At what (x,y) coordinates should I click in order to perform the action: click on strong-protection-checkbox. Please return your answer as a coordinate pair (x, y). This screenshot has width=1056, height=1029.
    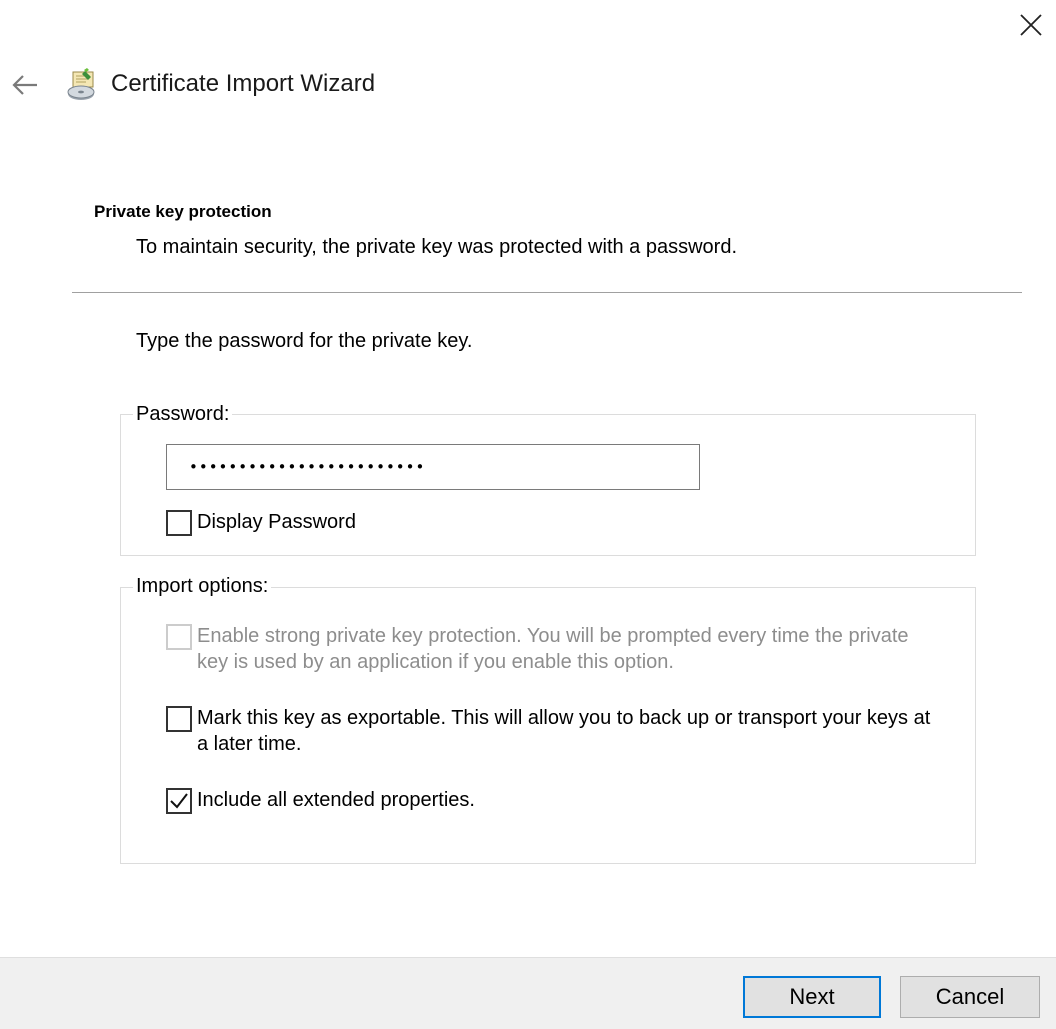
    Looking at the image, I should click on (179, 637).